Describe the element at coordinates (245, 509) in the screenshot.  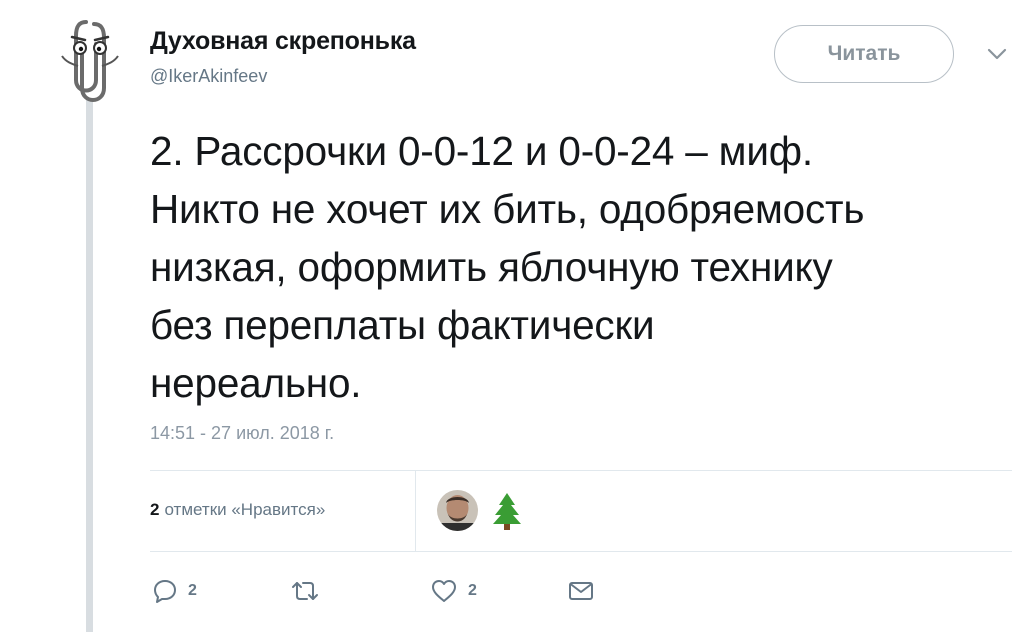
I see `likes-label: отметки «Нравится»` at that location.